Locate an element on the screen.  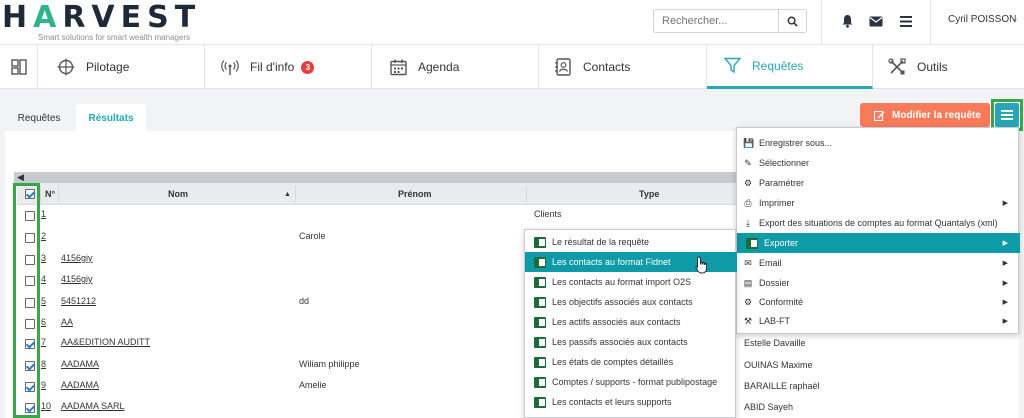
row-number: 7 is located at coordinates (43, 342).